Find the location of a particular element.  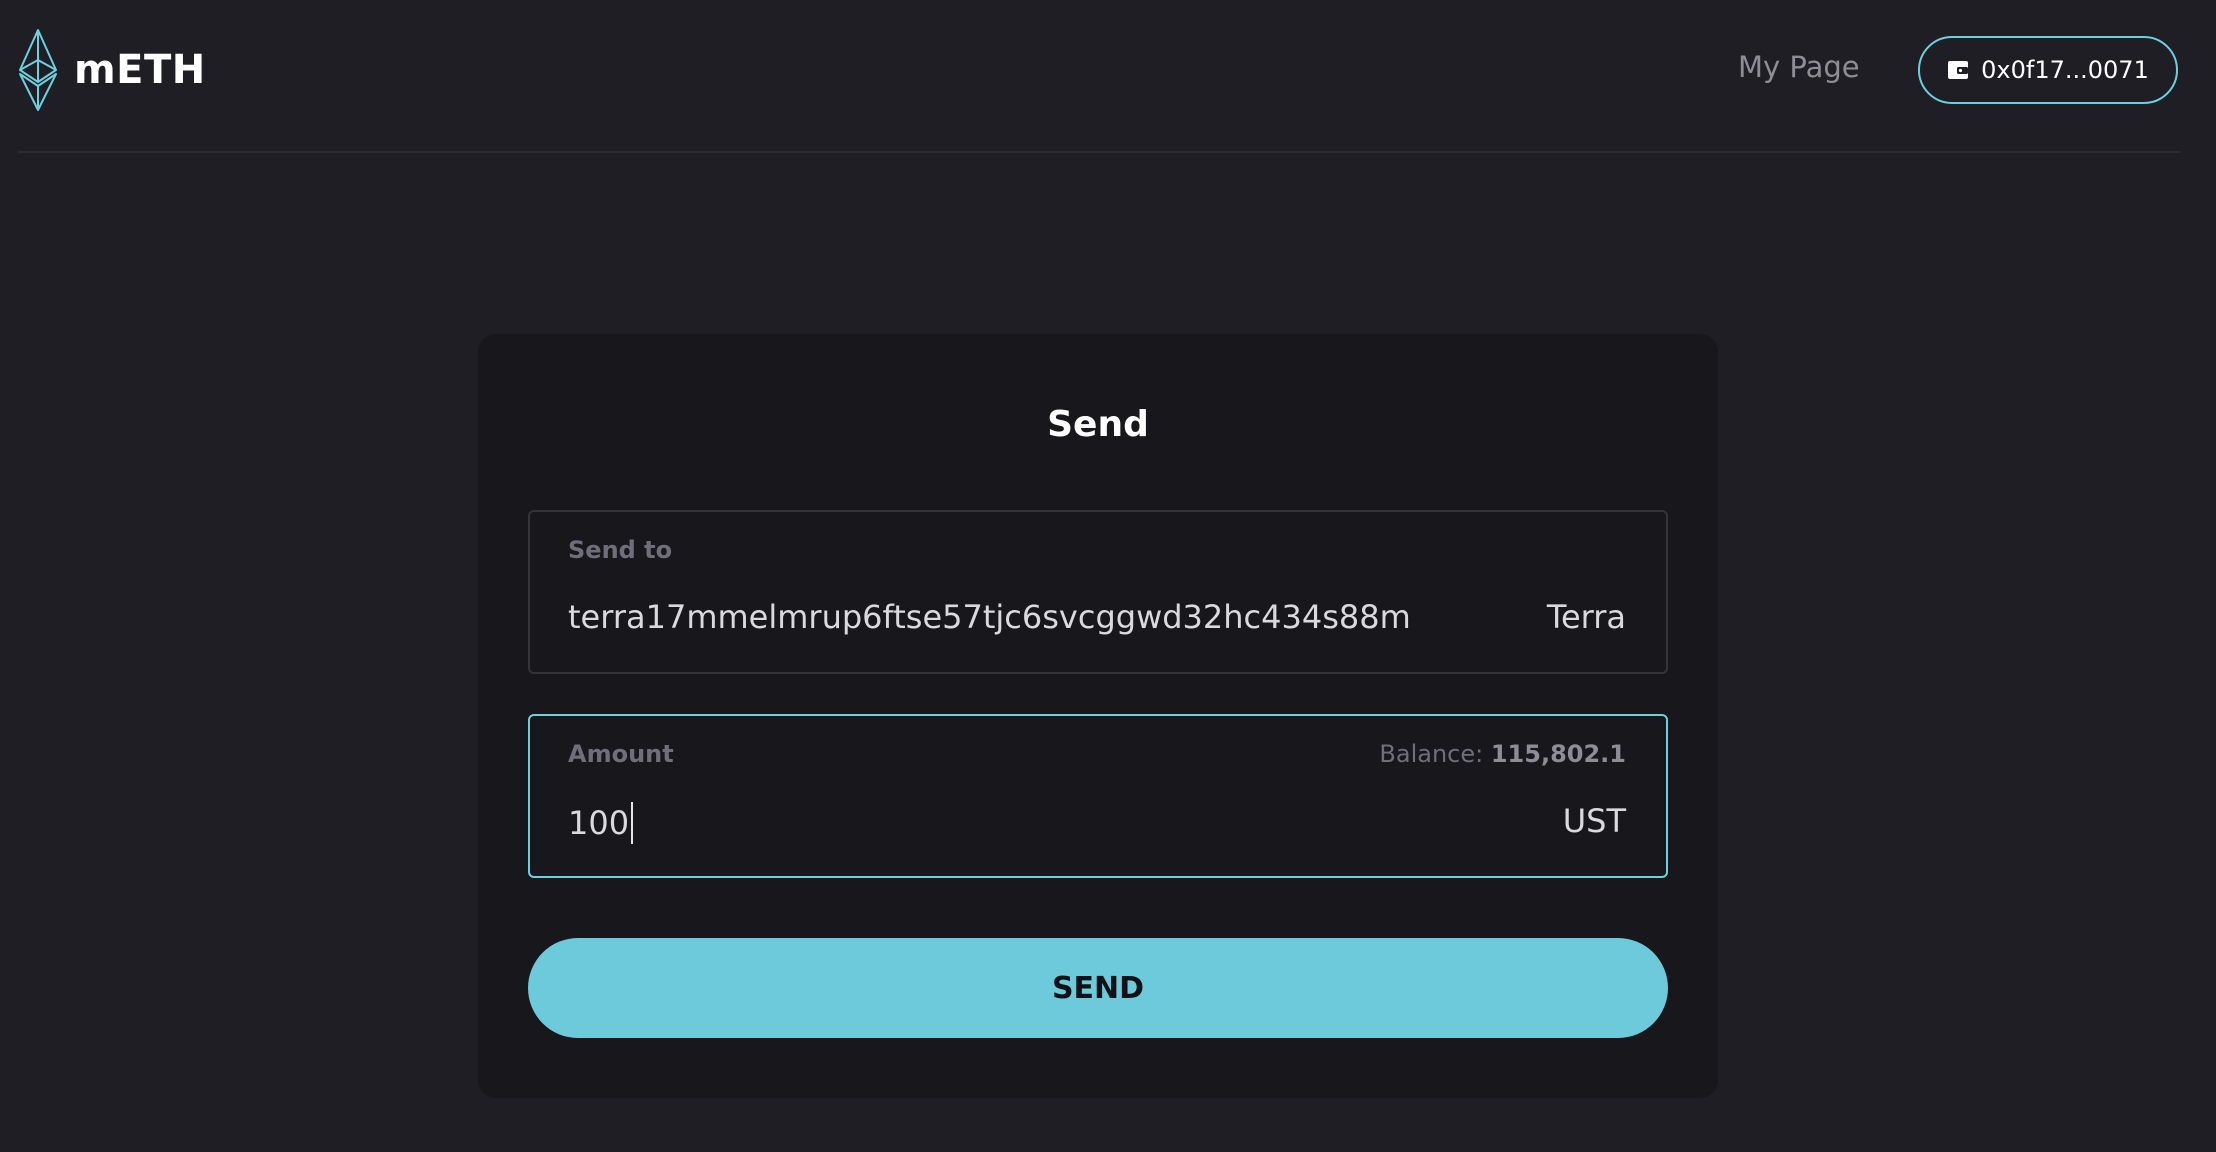

recipient-network: Terra is located at coordinates (1586, 617).